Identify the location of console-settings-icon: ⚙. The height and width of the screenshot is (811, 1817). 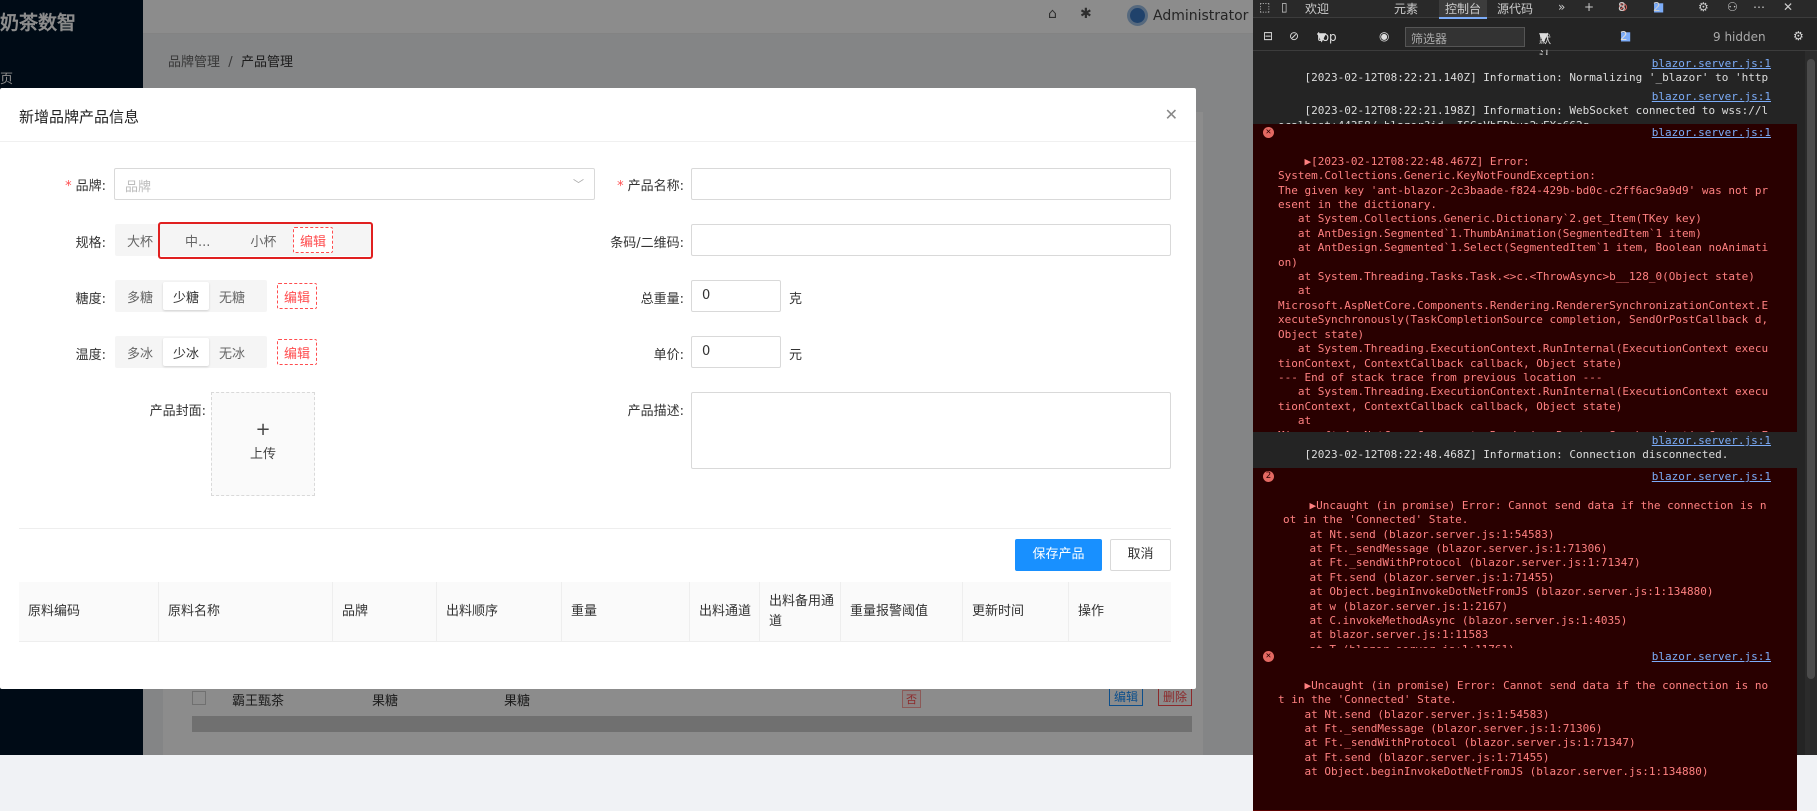
(1798, 36).